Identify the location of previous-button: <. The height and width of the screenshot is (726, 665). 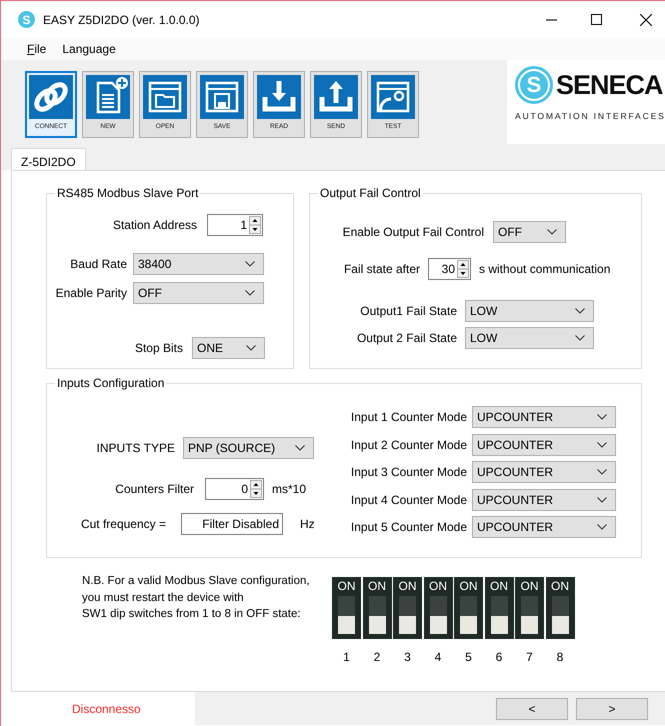
(532, 709).